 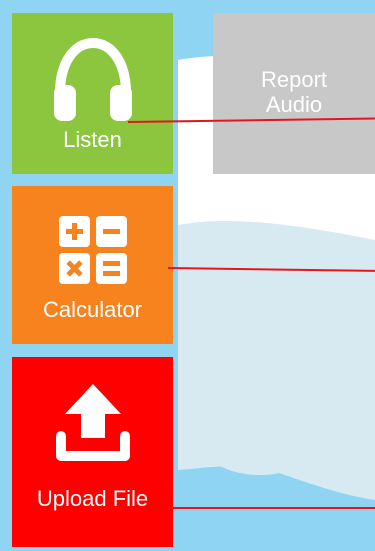 What do you see at coordinates (92, 498) in the screenshot?
I see `upload-file-label: Upload File` at bounding box center [92, 498].